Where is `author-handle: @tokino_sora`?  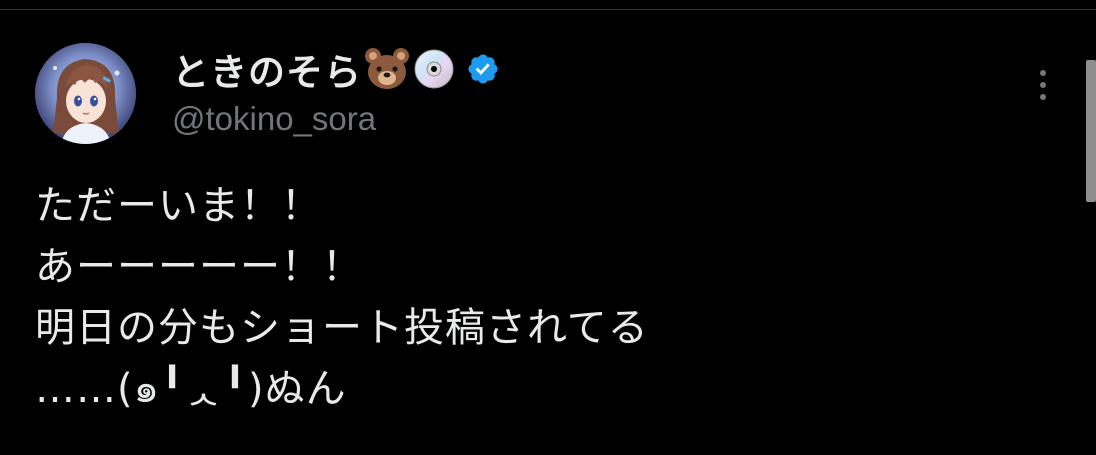
author-handle: @tokino_sora is located at coordinates (336, 119).